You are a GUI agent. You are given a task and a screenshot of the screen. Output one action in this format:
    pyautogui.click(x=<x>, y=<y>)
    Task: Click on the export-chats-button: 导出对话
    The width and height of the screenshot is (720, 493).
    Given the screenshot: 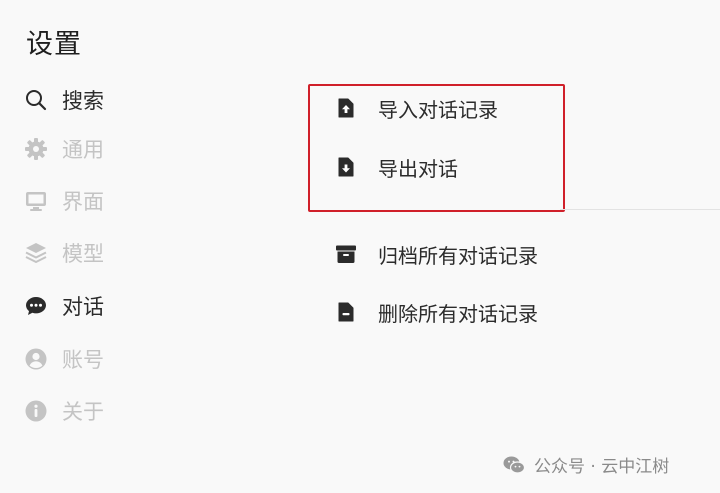 What is the action you would take?
    pyautogui.click(x=396, y=167)
    